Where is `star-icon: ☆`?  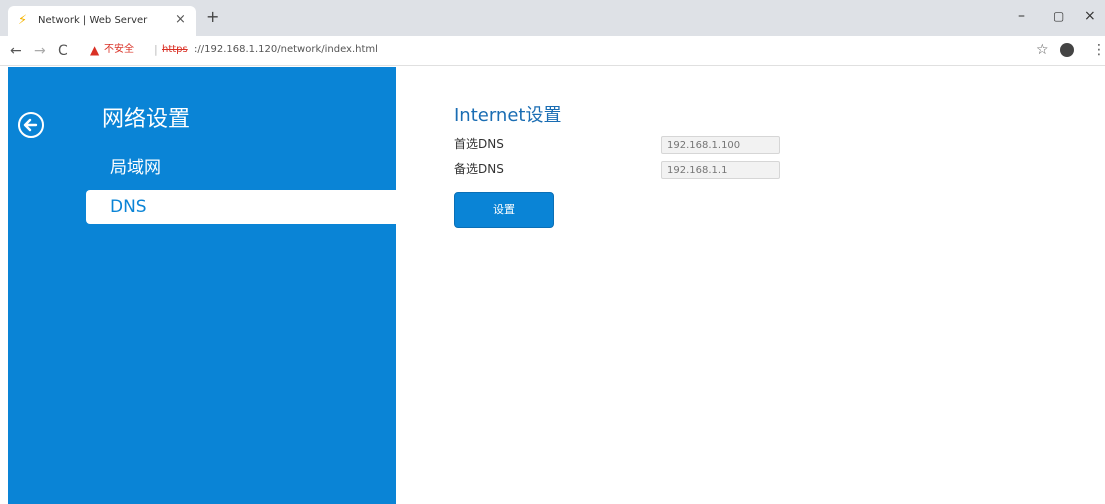
star-icon: ☆ is located at coordinates (1042, 50).